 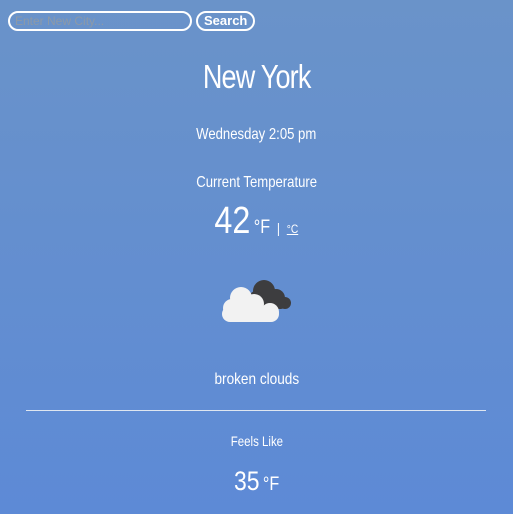 I want to click on feels-like-label: Feels Like, so click(x=256, y=441).